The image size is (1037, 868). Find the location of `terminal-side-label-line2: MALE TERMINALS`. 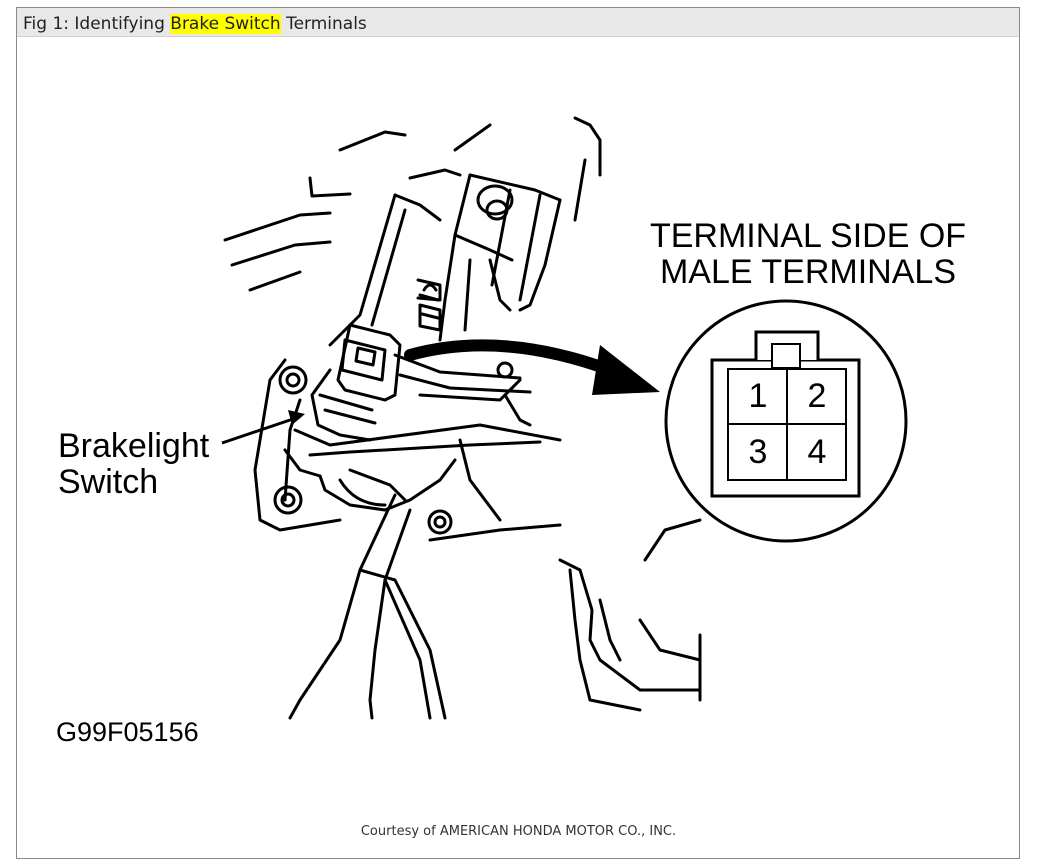

terminal-side-label-line2: MALE TERMINALS is located at coordinates (808, 272).